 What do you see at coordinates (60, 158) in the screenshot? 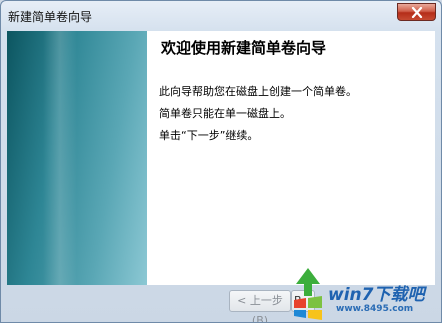
I see `banner-stripe` at bounding box center [60, 158].